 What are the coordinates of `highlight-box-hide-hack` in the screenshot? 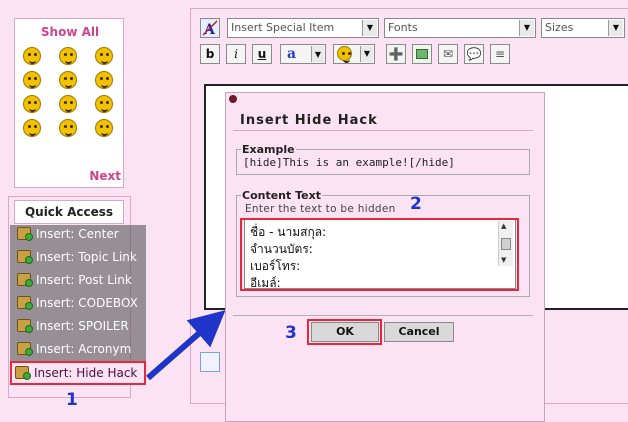 It's located at (78, 373).